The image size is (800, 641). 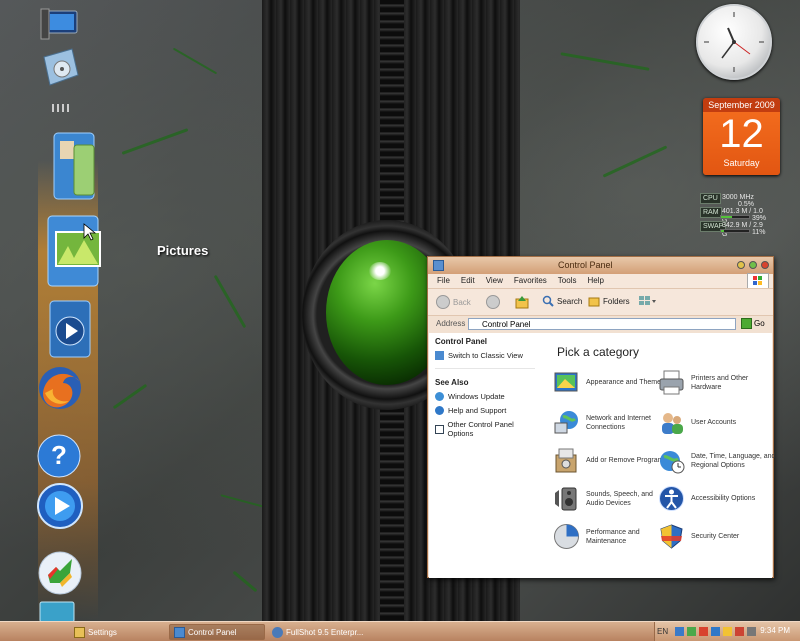 I want to click on tray-clock: 9:34 PM, so click(x=775, y=630).